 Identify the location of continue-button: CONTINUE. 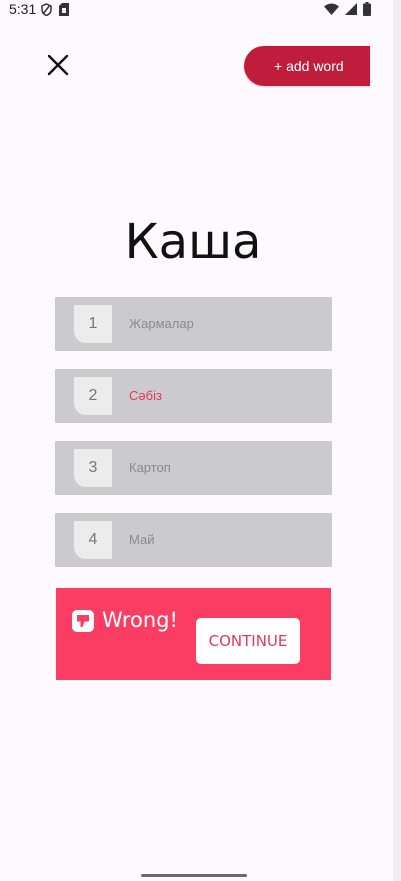
(248, 641).